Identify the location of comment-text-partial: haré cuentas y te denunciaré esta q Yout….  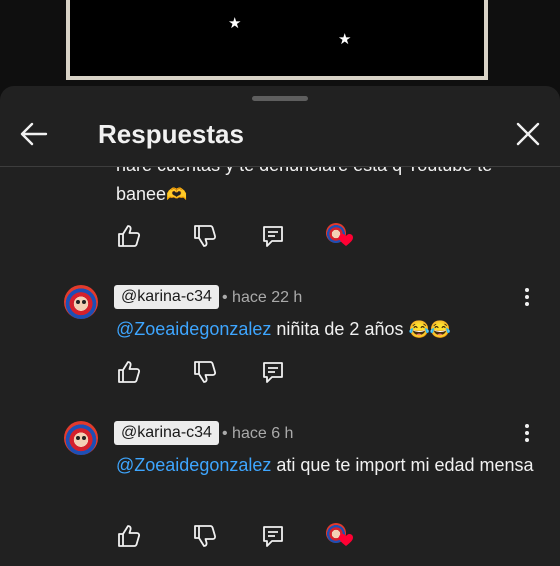
(304, 172).